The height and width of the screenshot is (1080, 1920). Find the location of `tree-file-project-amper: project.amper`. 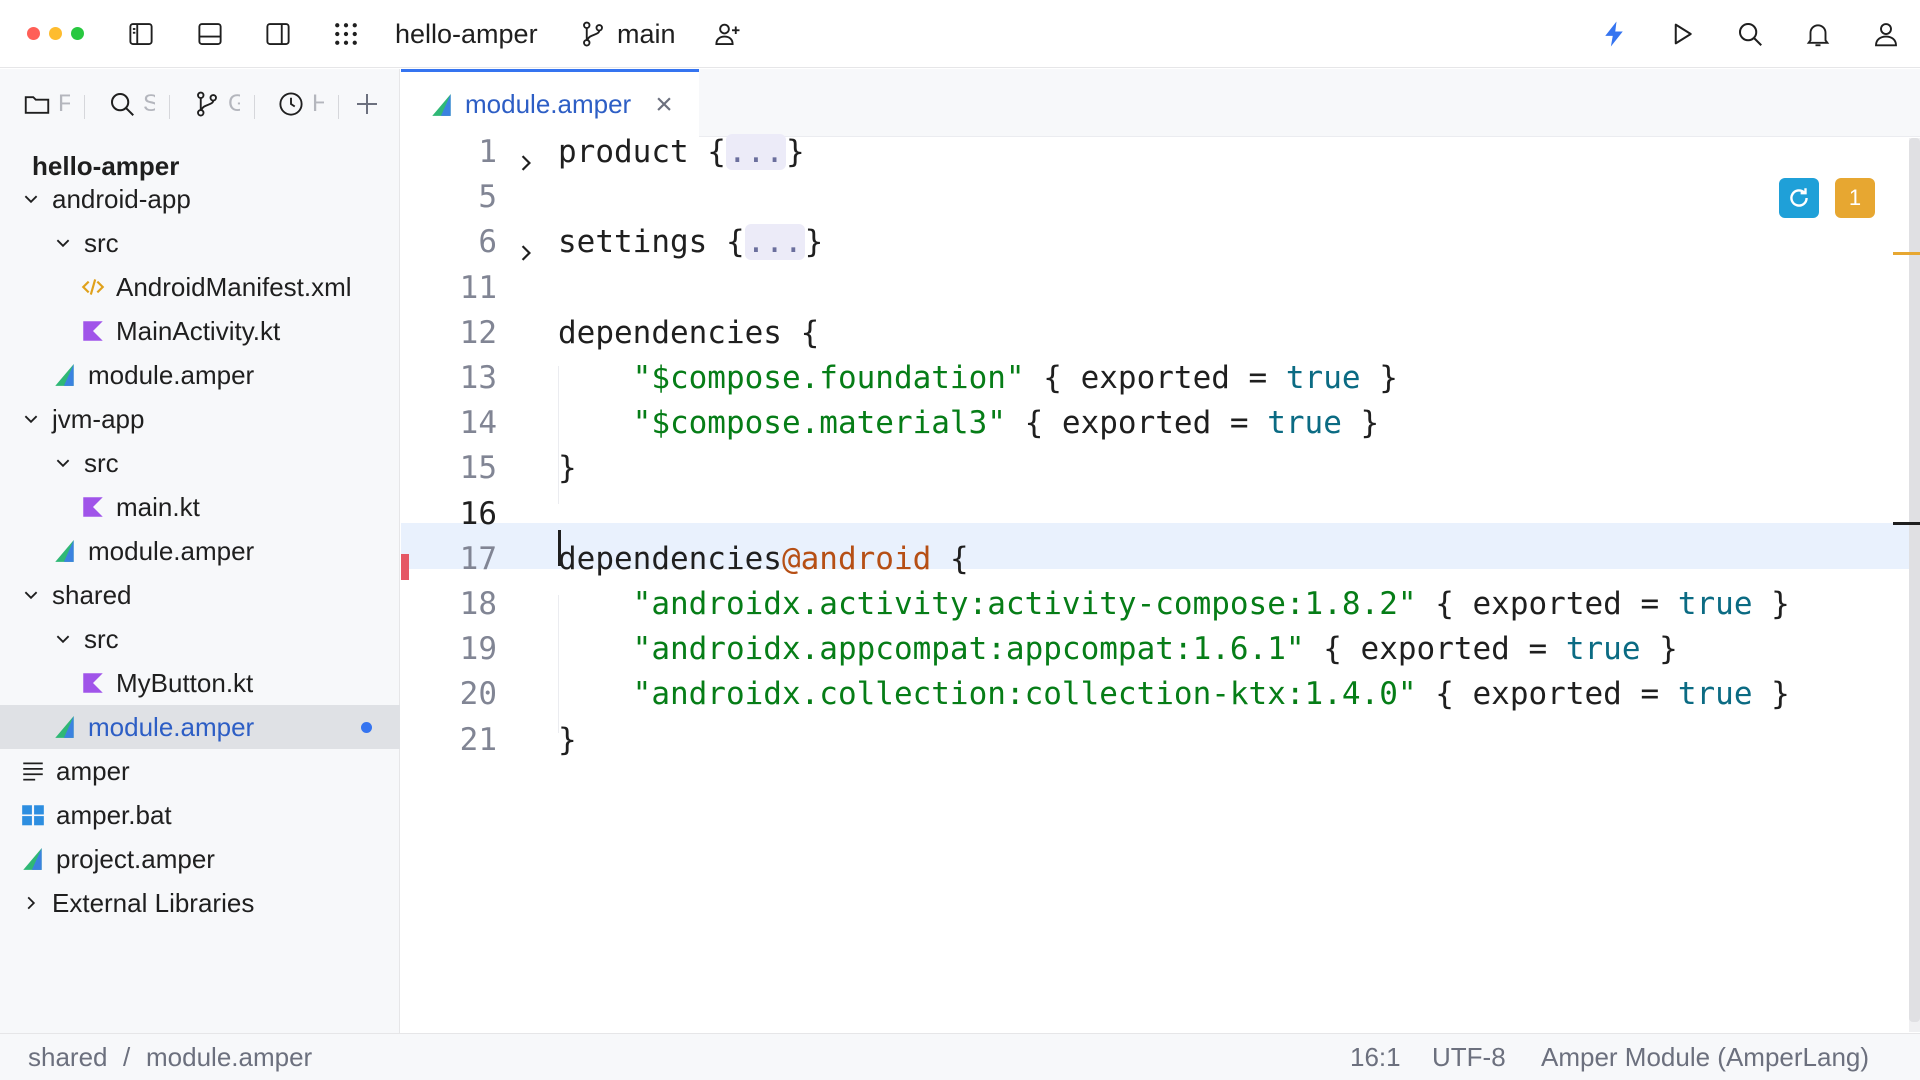

tree-file-project-amper: project.amper is located at coordinates (200, 859).